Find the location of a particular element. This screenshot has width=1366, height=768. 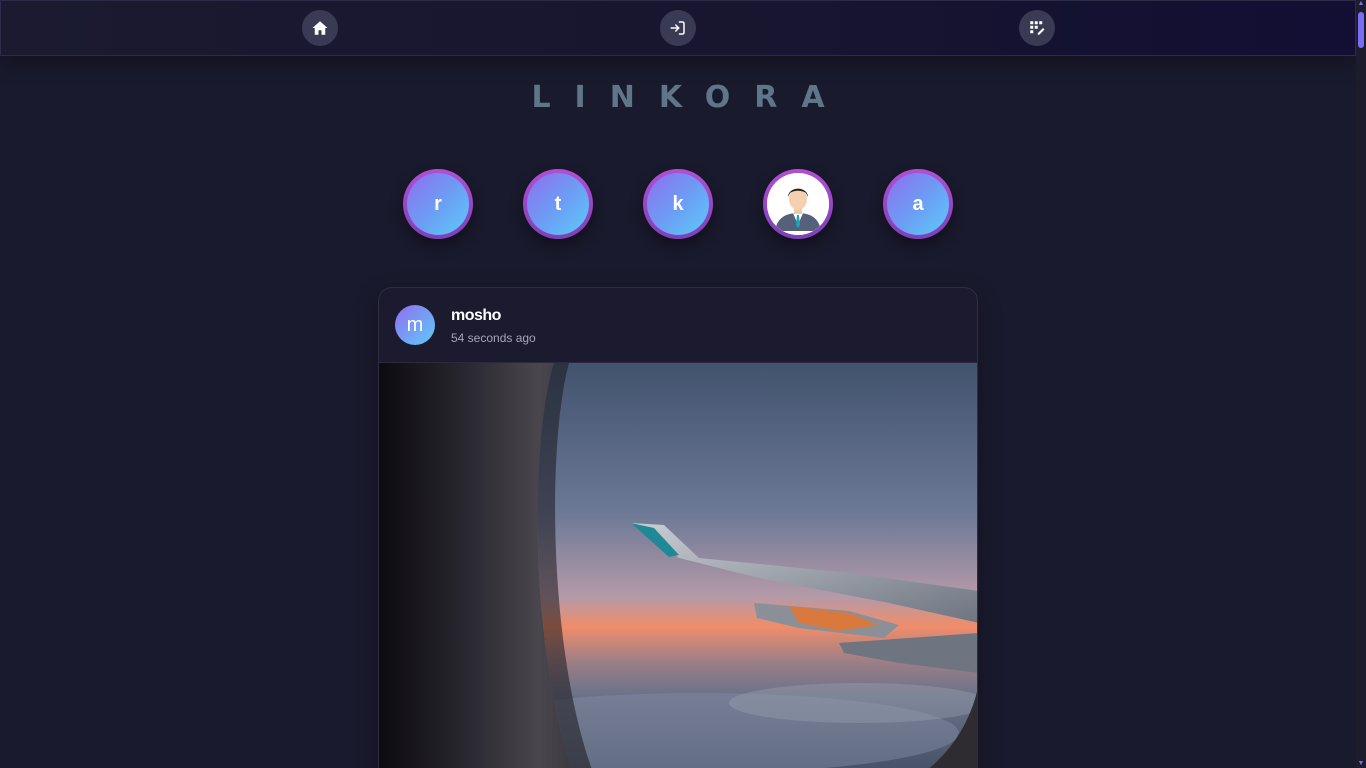

post-timestamp: 54 seconds ago is located at coordinates (493, 338).